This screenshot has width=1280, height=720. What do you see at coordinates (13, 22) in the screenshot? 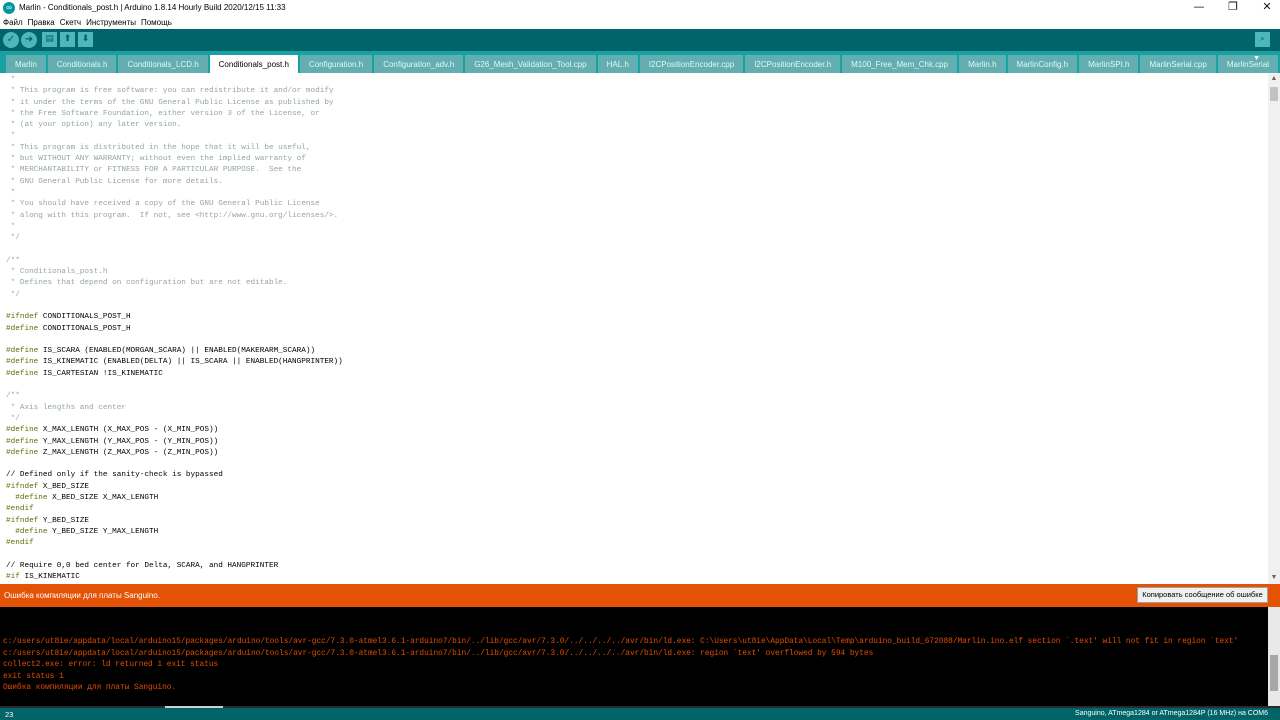
I see `menu-file: Файл` at bounding box center [13, 22].